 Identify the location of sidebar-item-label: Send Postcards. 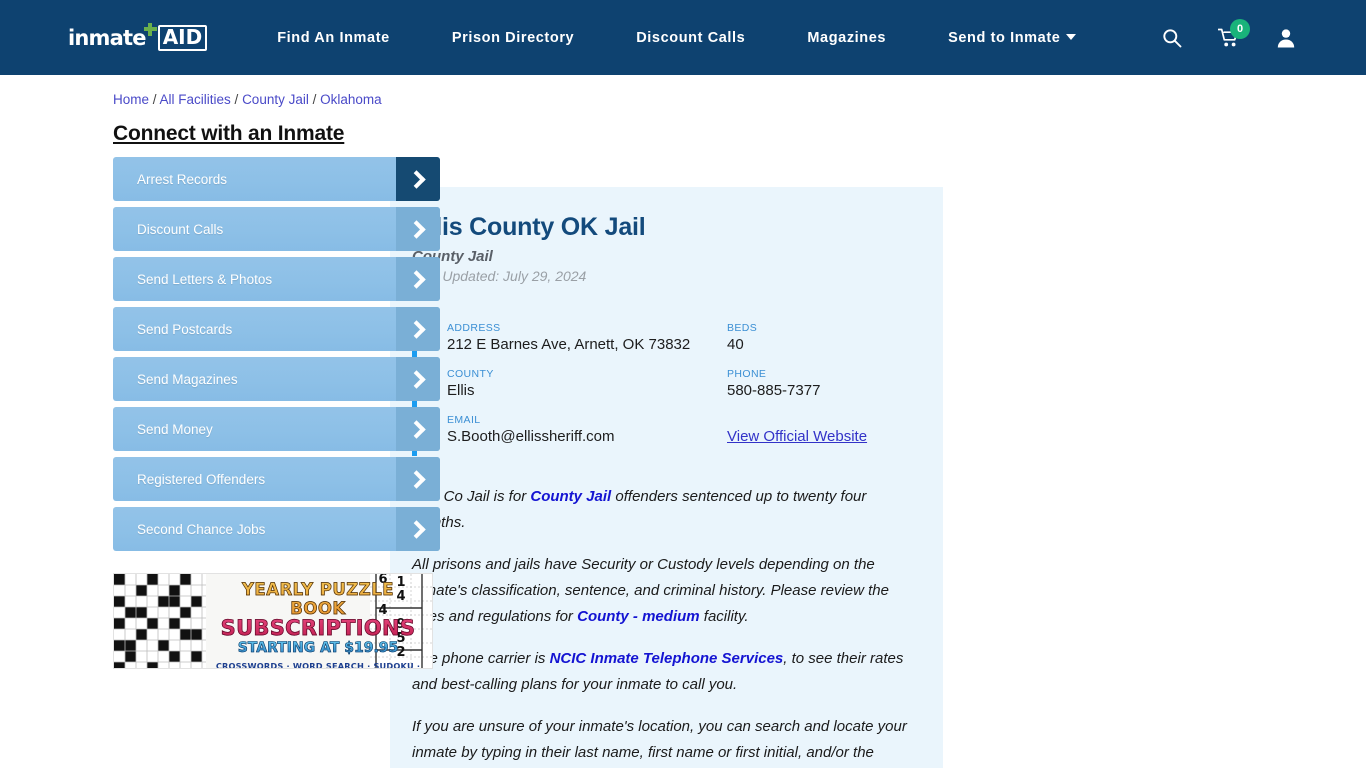
(185, 329).